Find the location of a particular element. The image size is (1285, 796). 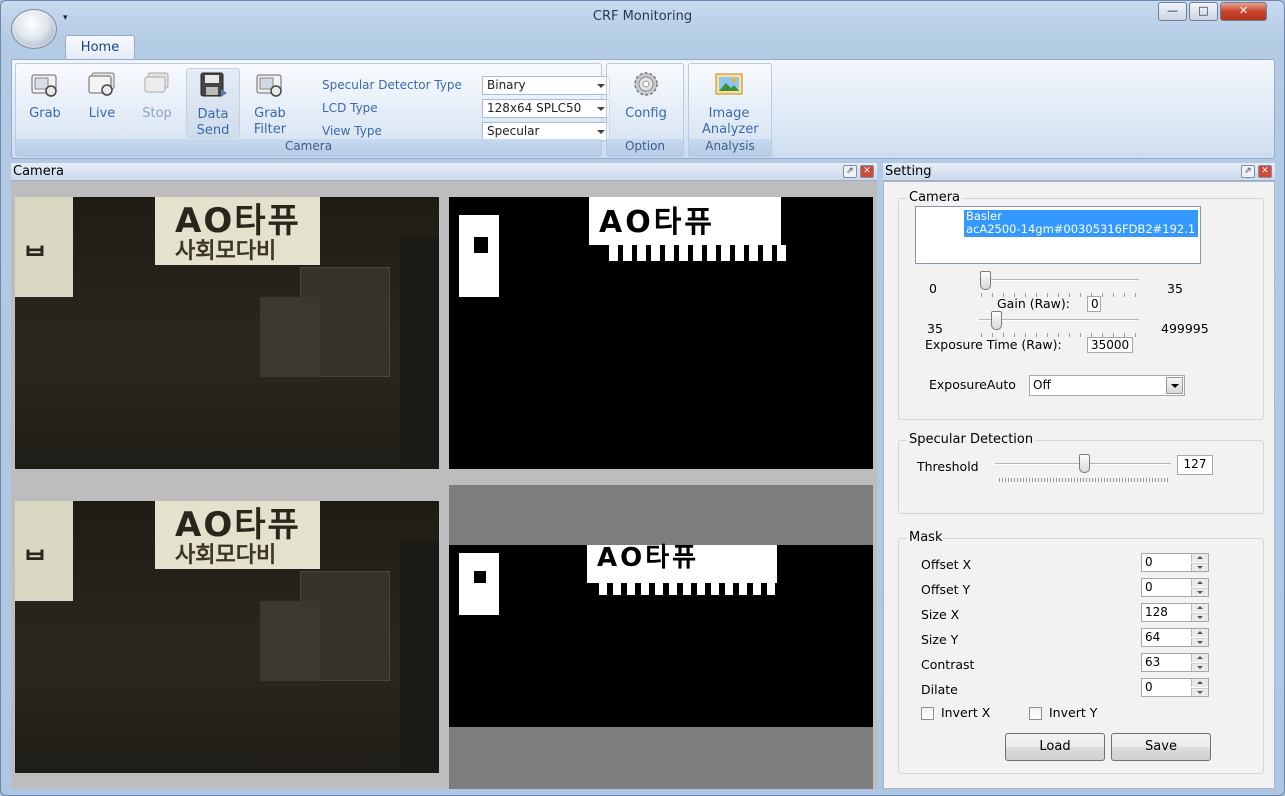

lcd-type-select: 128x64 SPLC50 is located at coordinates (546, 108).